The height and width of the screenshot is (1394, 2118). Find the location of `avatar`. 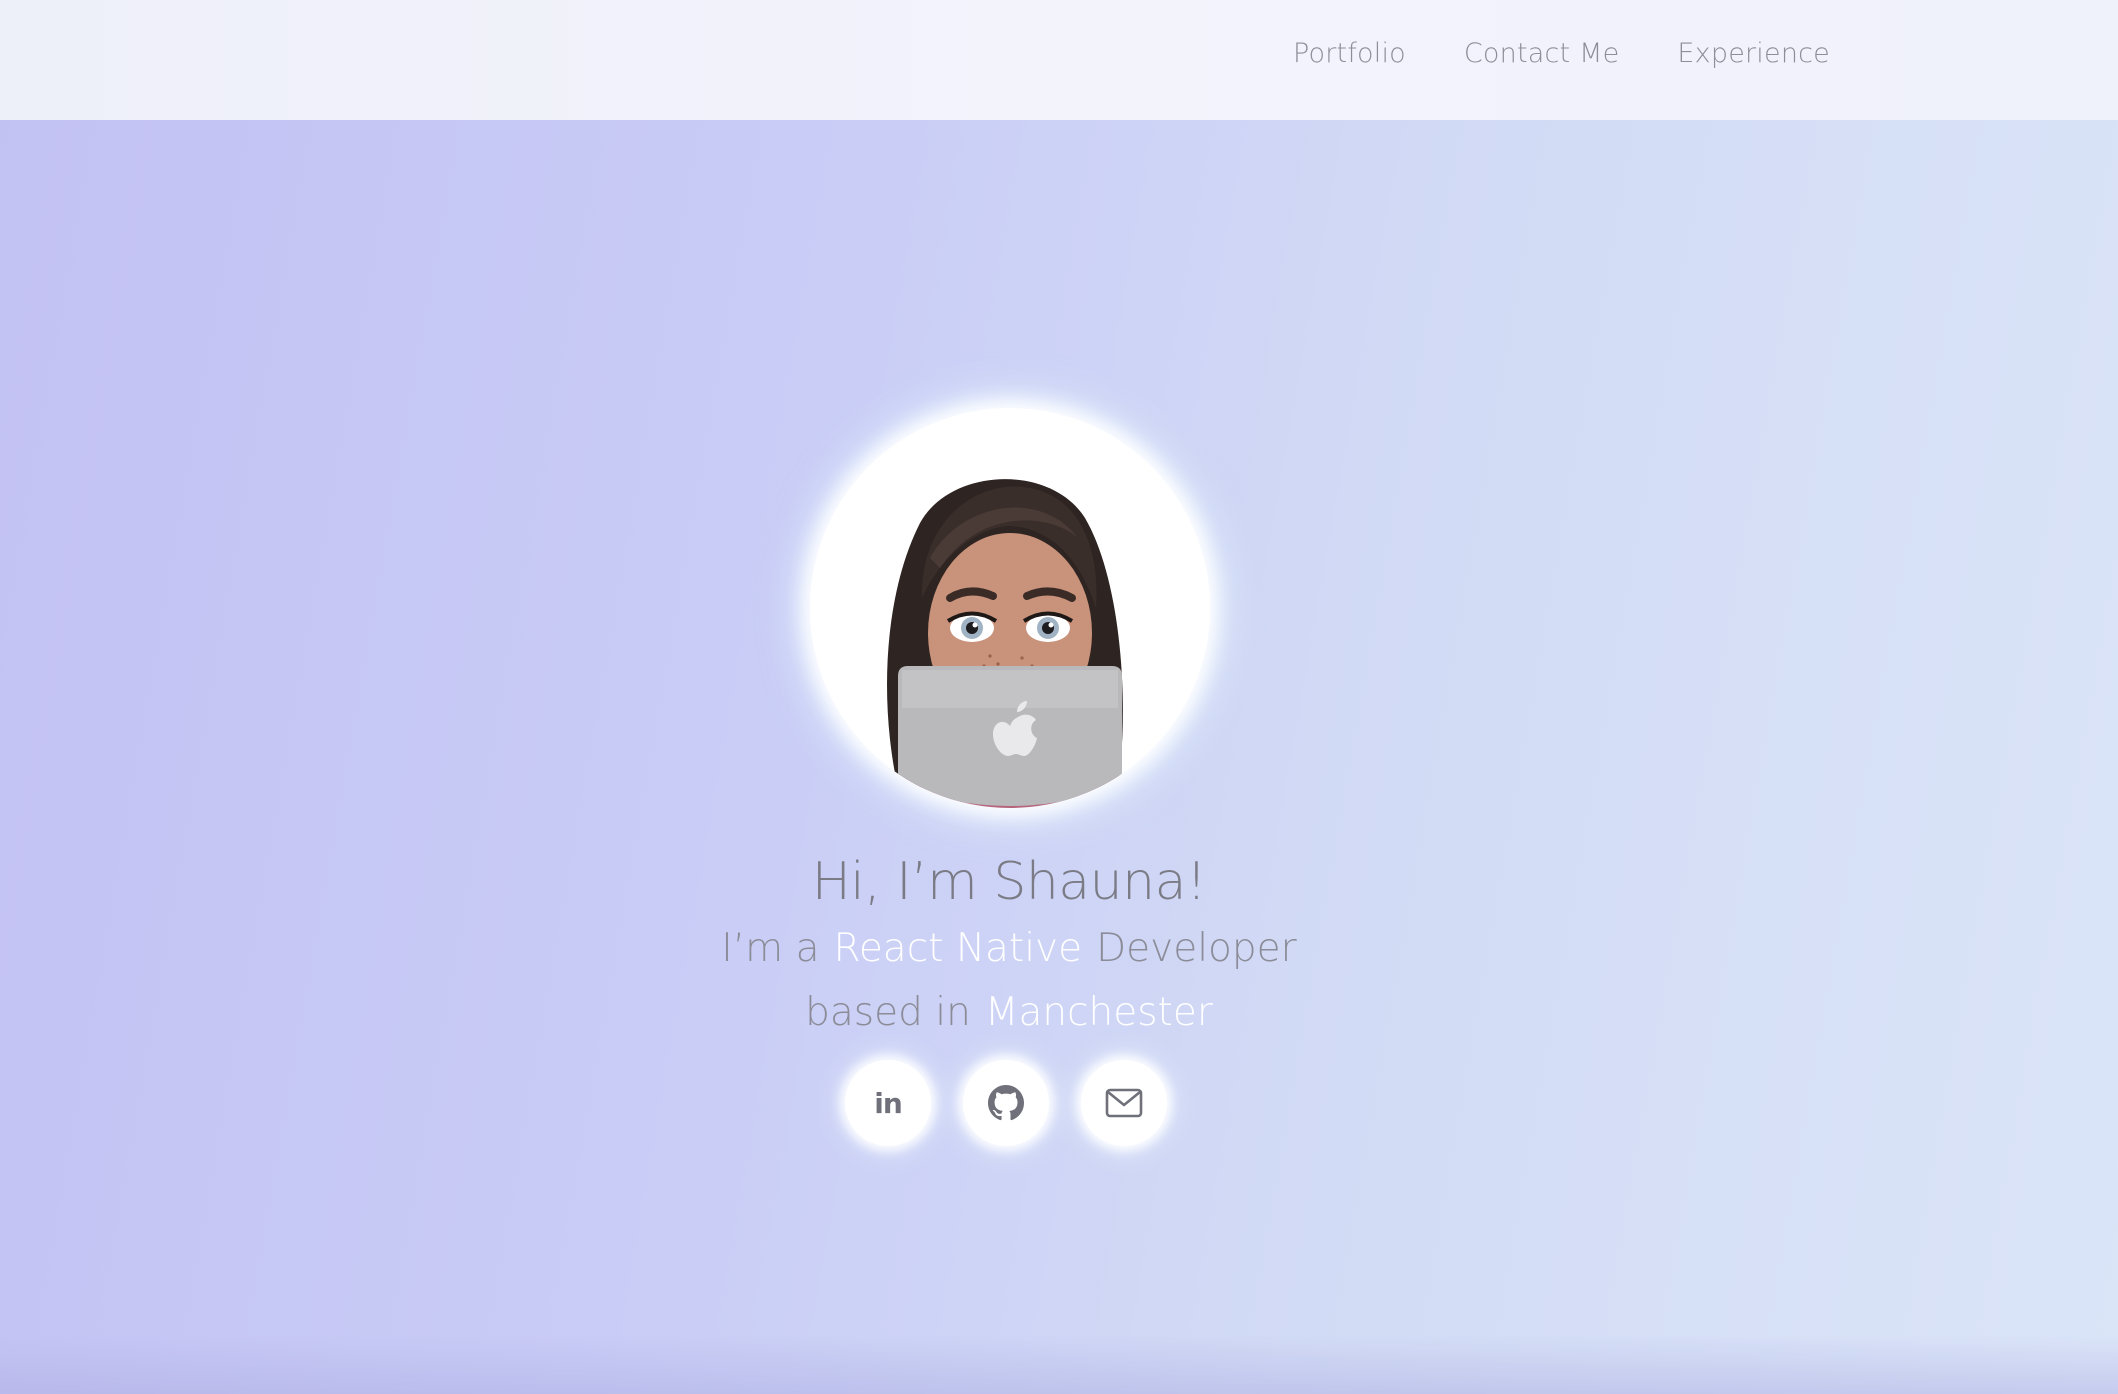

avatar is located at coordinates (1010, 608).